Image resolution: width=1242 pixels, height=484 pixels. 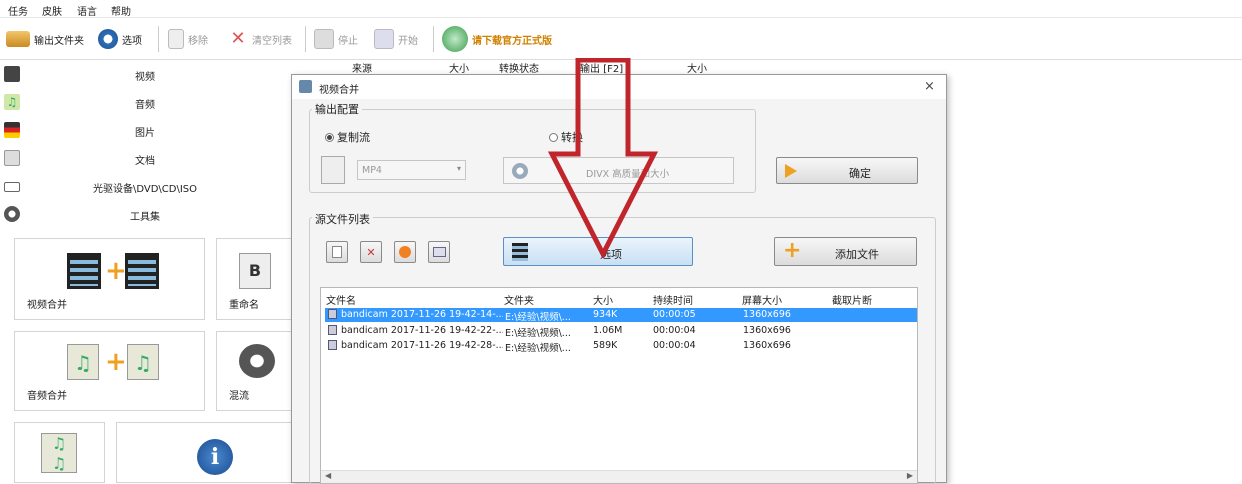 What do you see at coordinates (339, 90) in the screenshot?
I see `dialog-title: 视频合并` at bounding box center [339, 90].